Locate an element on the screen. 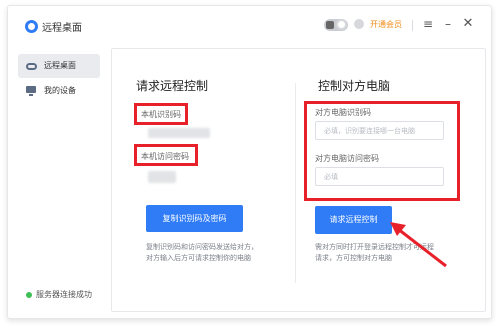  left-note-line2: 对方输入后方可请求控制你的电脑 is located at coordinates (198, 258).